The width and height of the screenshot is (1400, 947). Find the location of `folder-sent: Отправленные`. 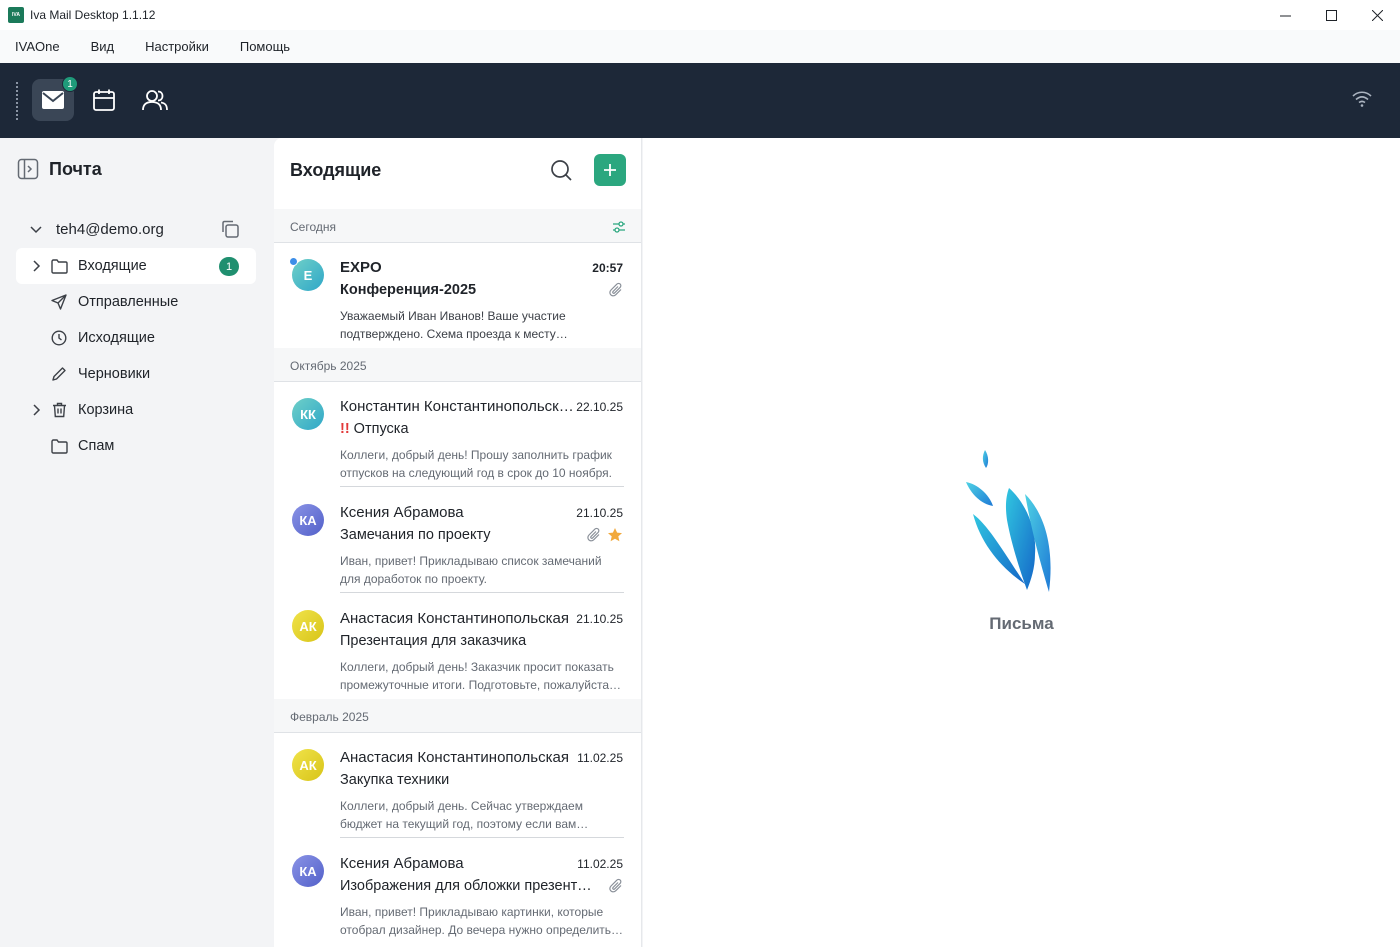

folder-sent: Отправленные is located at coordinates (136, 302).